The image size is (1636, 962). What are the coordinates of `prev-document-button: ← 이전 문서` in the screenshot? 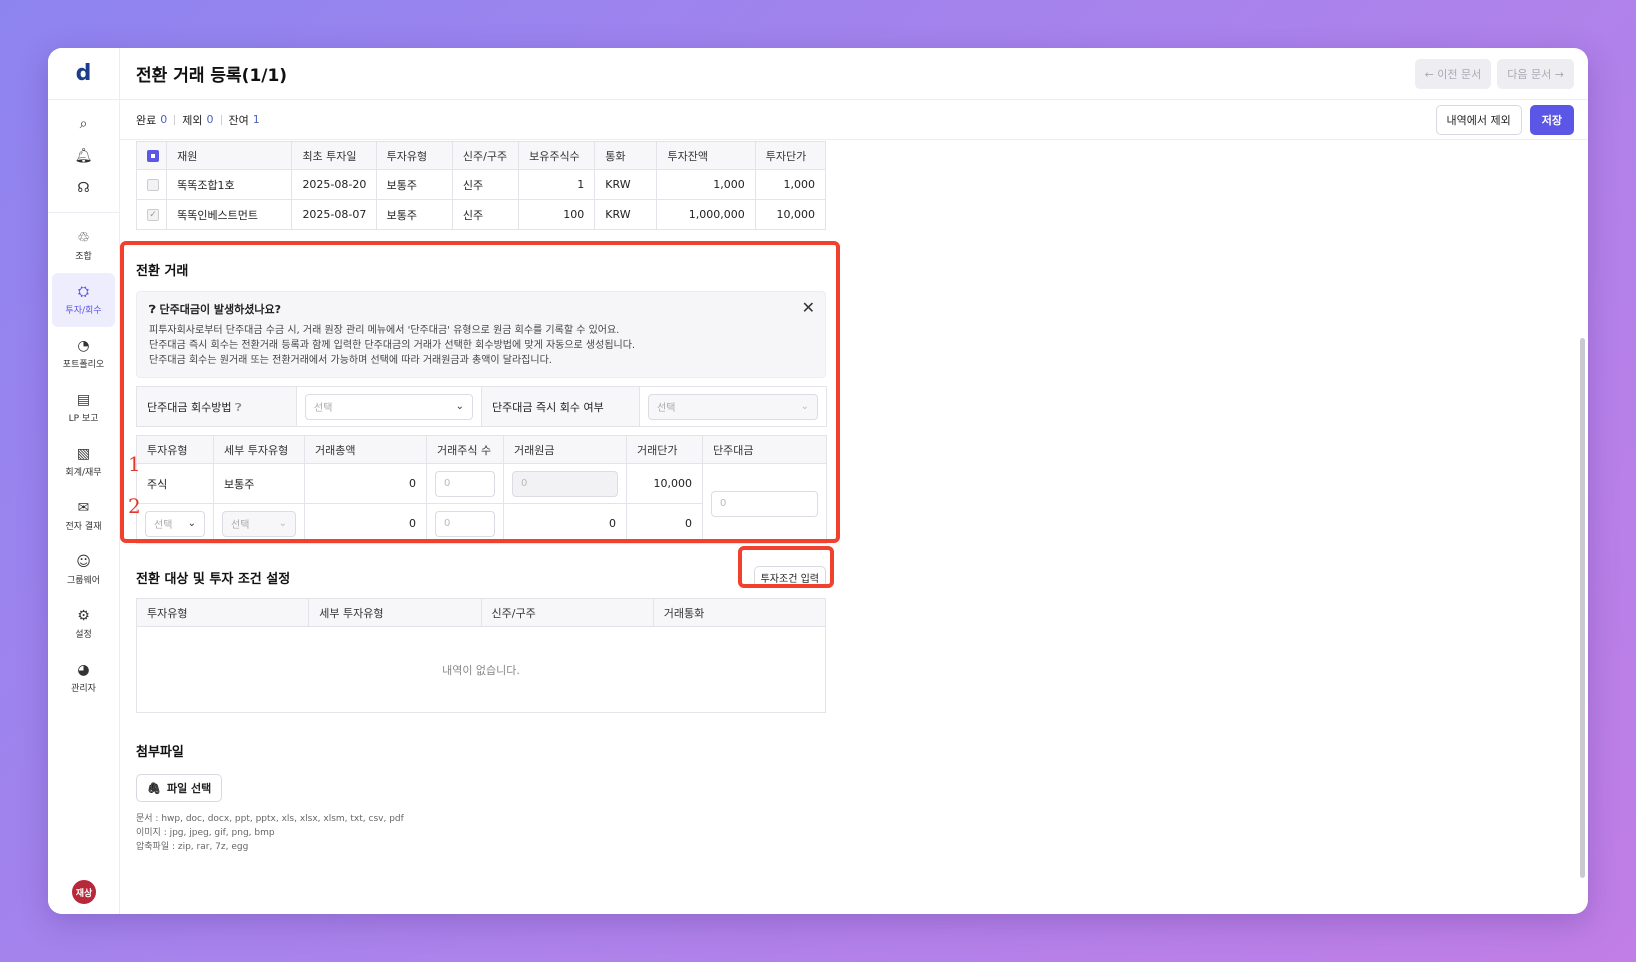 It's located at (1453, 73).